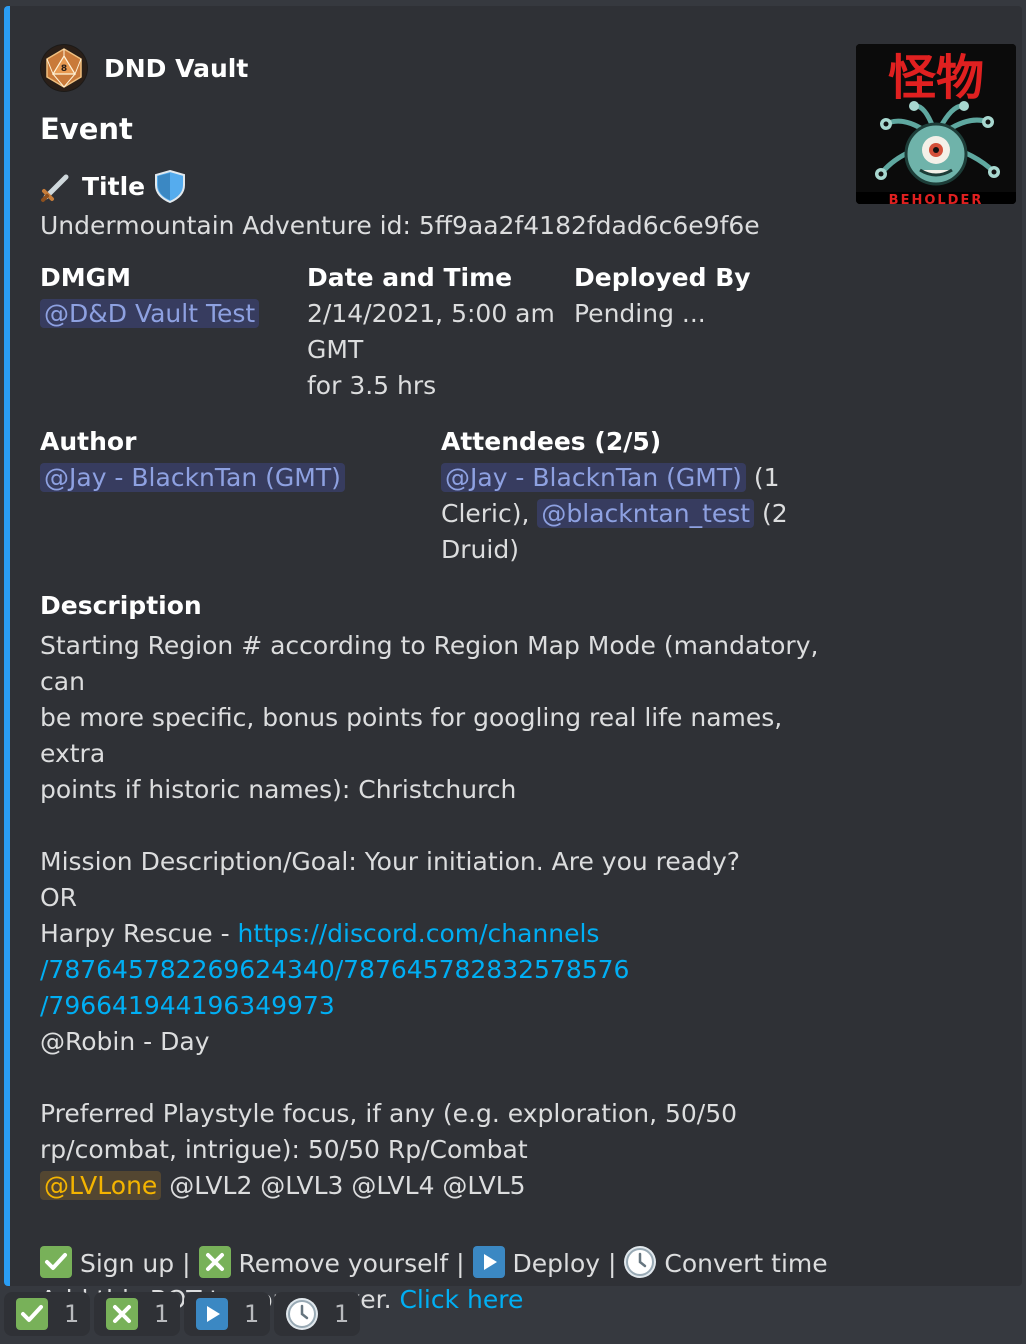 The width and height of the screenshot is (1026, 1344). Describe the element at coordinates (343, 1185) in the screenshot. I see `description-line: @LVL2 @LVL3 @LVL4 @LVL5` at that location.